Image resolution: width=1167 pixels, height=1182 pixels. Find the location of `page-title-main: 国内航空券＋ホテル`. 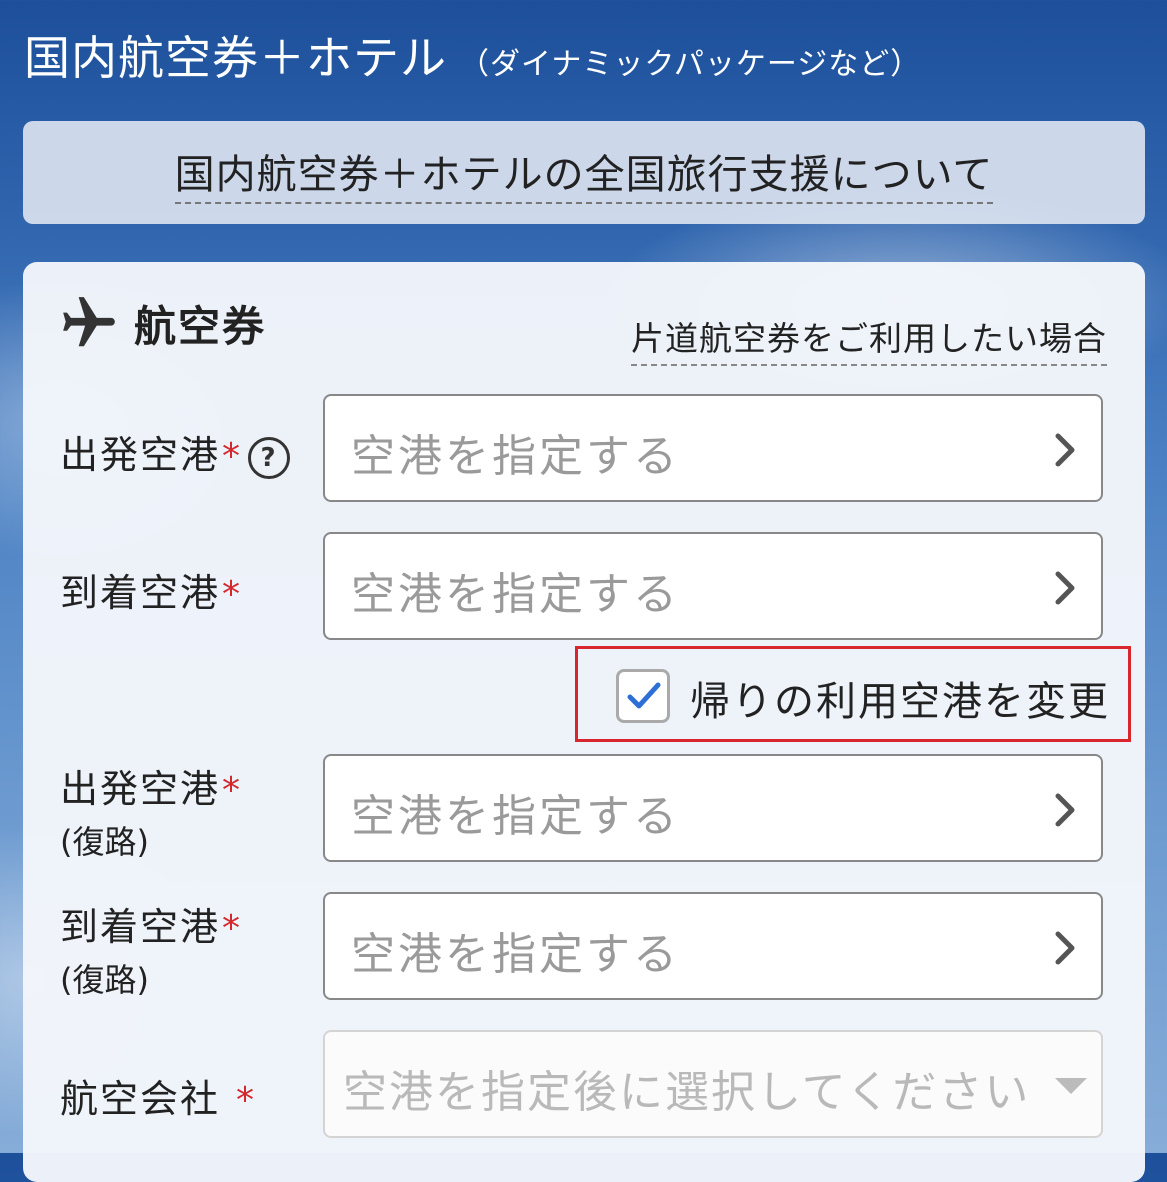

page-title-main: 国内航空券＋ホテル is located at coordinates (235, 58).